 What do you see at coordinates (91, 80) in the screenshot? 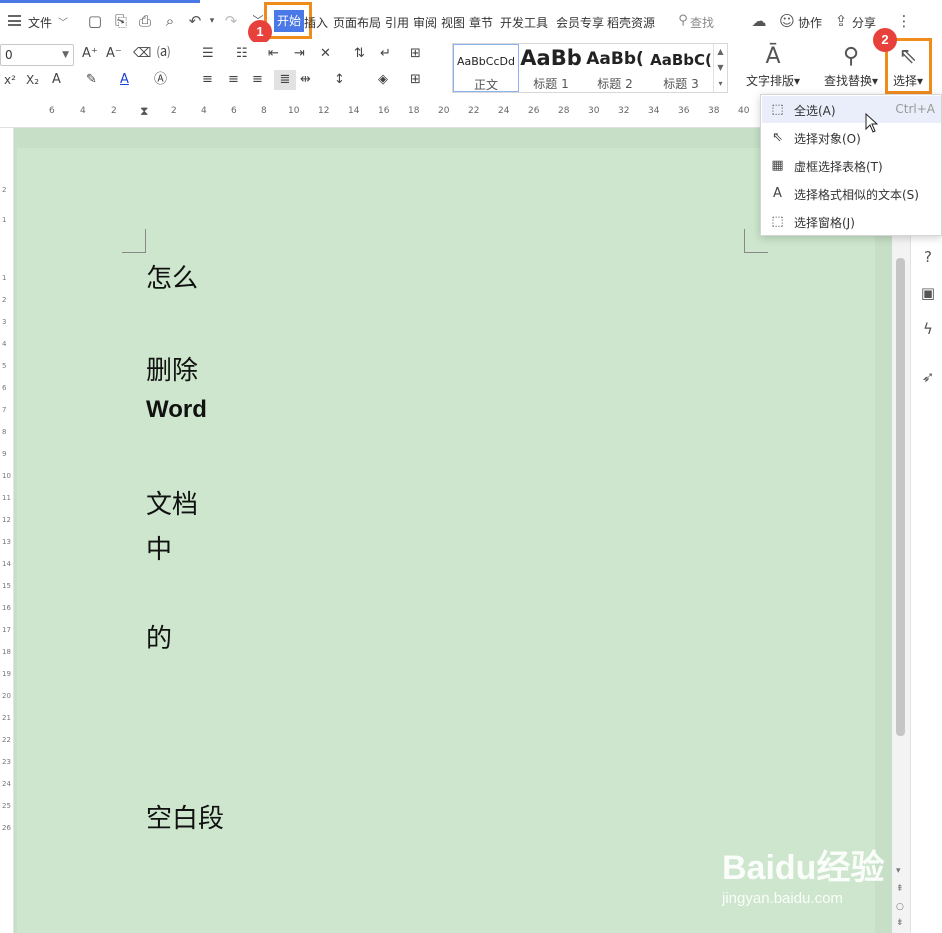
I see `highlight-icon: ✎` at bounding box center [91, 80].